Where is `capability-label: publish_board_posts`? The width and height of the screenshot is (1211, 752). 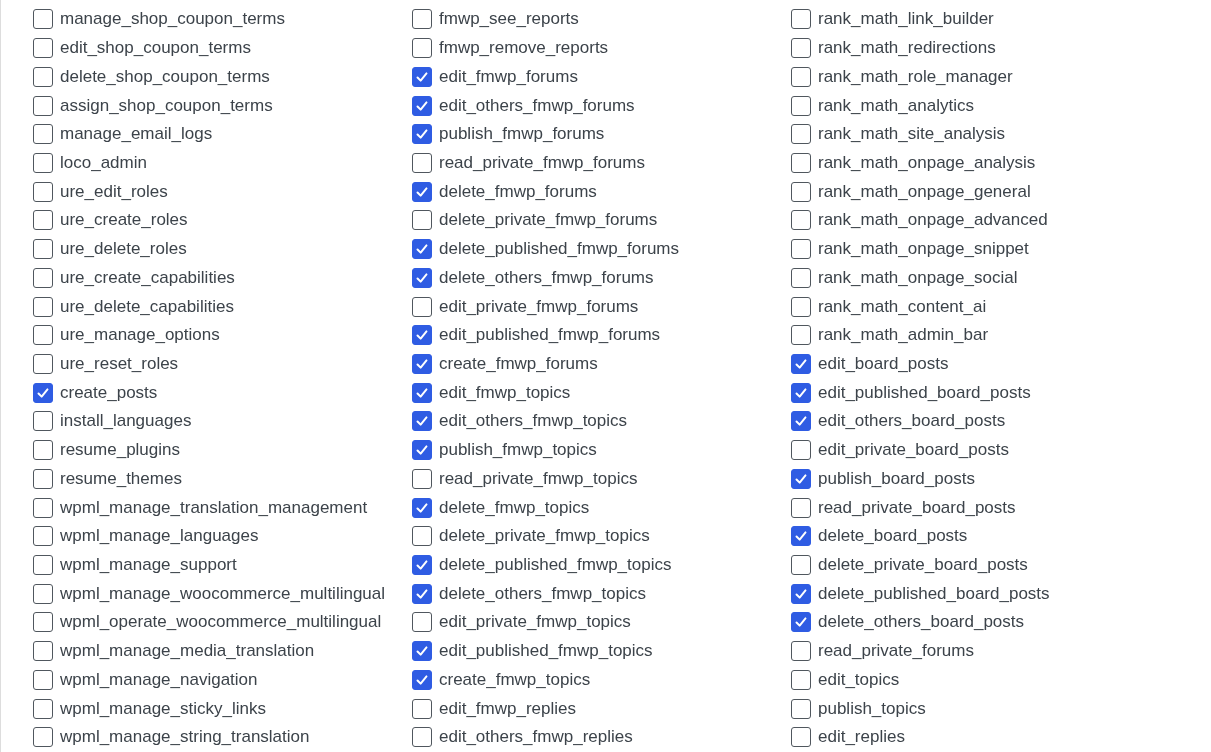 capability-label: publish_board_posts is located at coordinates (896, 478).